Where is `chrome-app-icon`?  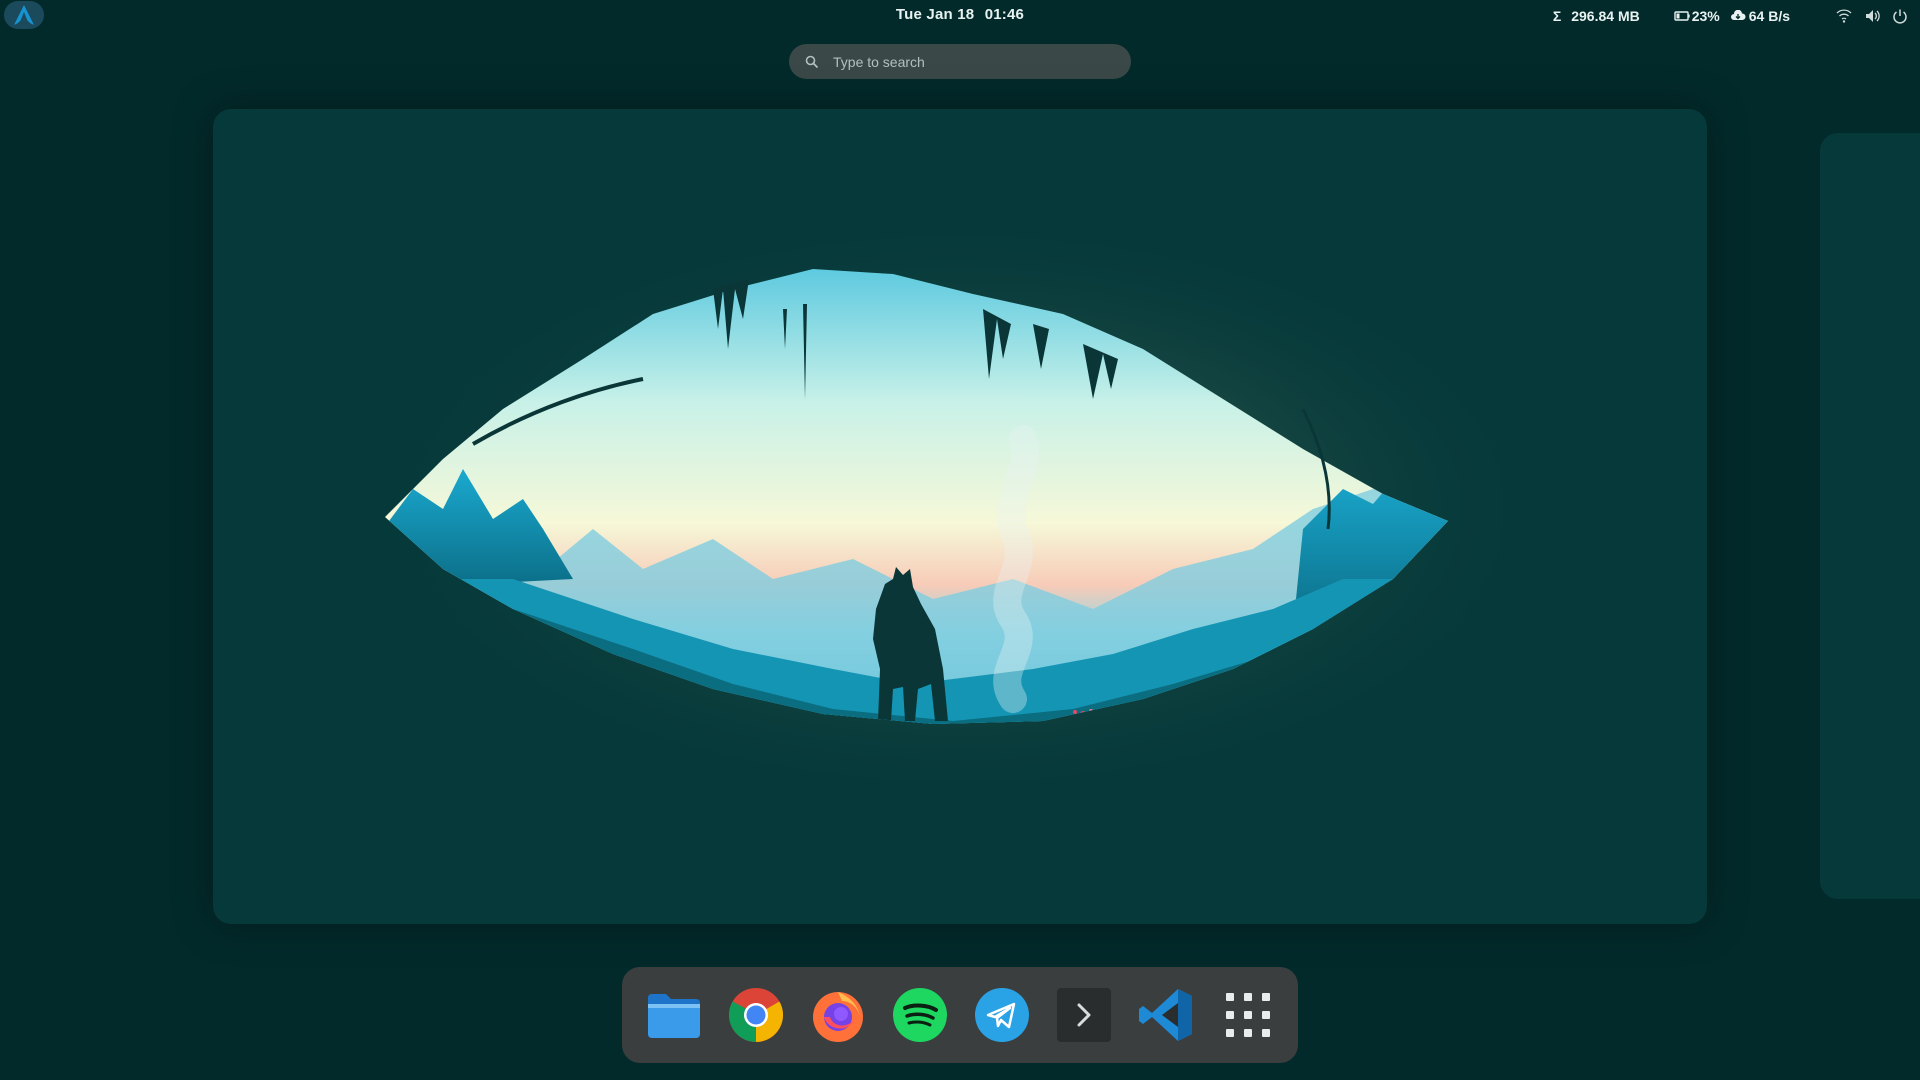
chrome-app-icon is located at coordinates (756, 1015).